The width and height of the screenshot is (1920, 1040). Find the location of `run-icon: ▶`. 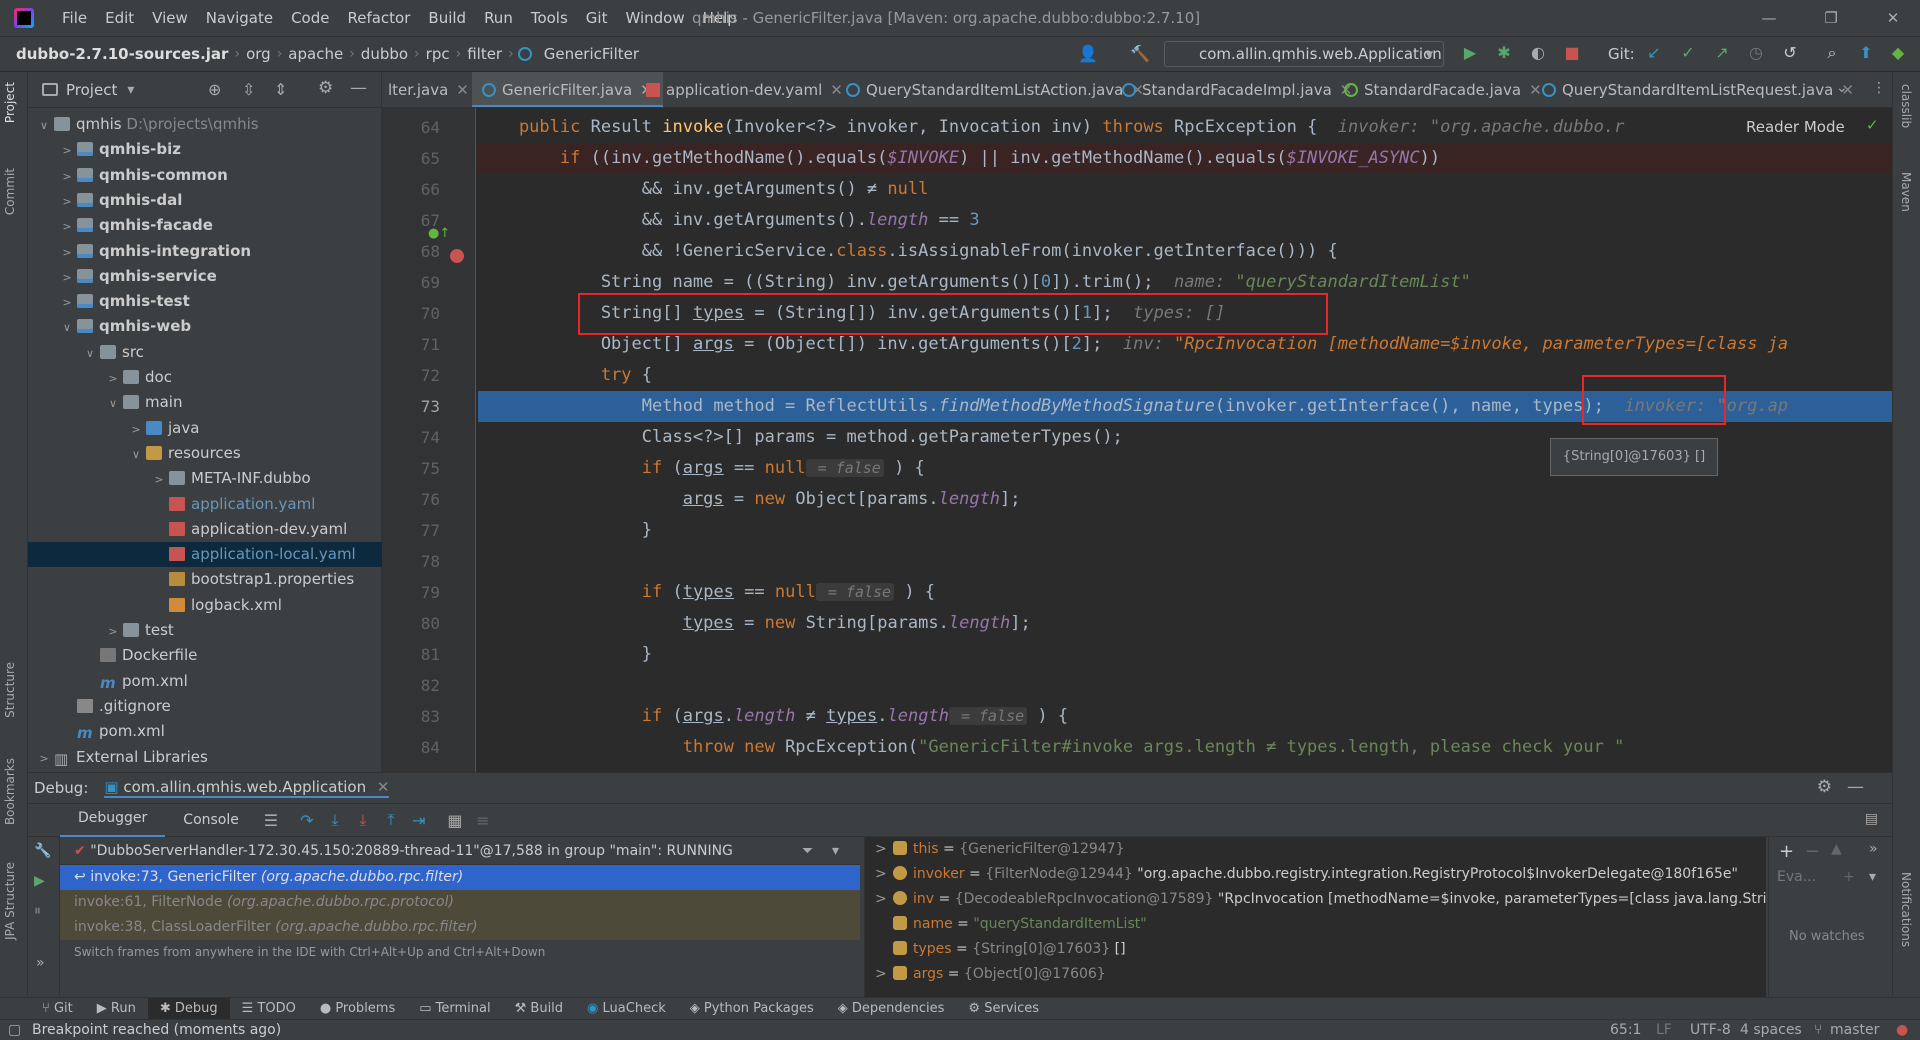

run-icon: ▶ is located at coordinates (1470, 52).